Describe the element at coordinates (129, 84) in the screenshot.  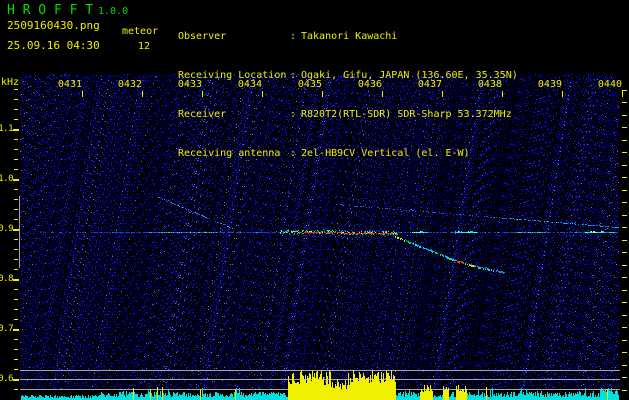
I see `time-tick-label: 0432` at that location.